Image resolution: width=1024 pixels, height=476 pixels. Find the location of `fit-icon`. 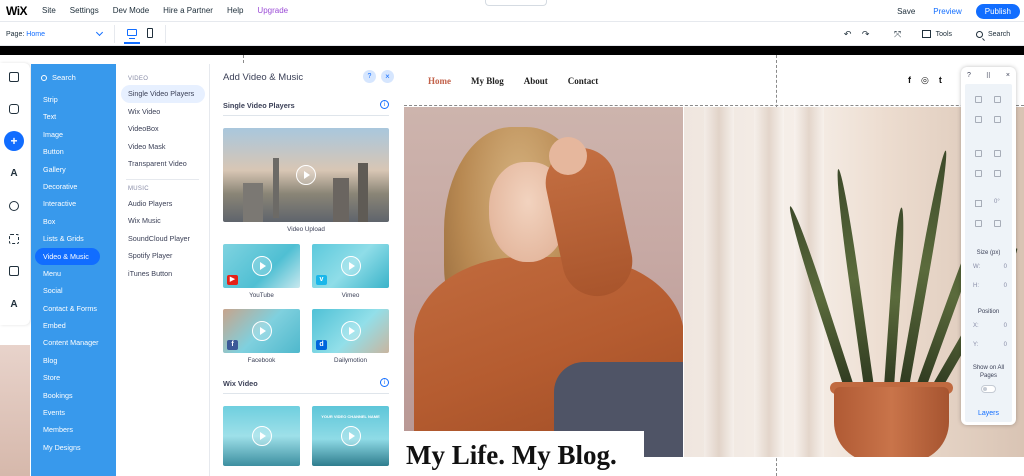

fit-icon is located at coordinates (997, 223).